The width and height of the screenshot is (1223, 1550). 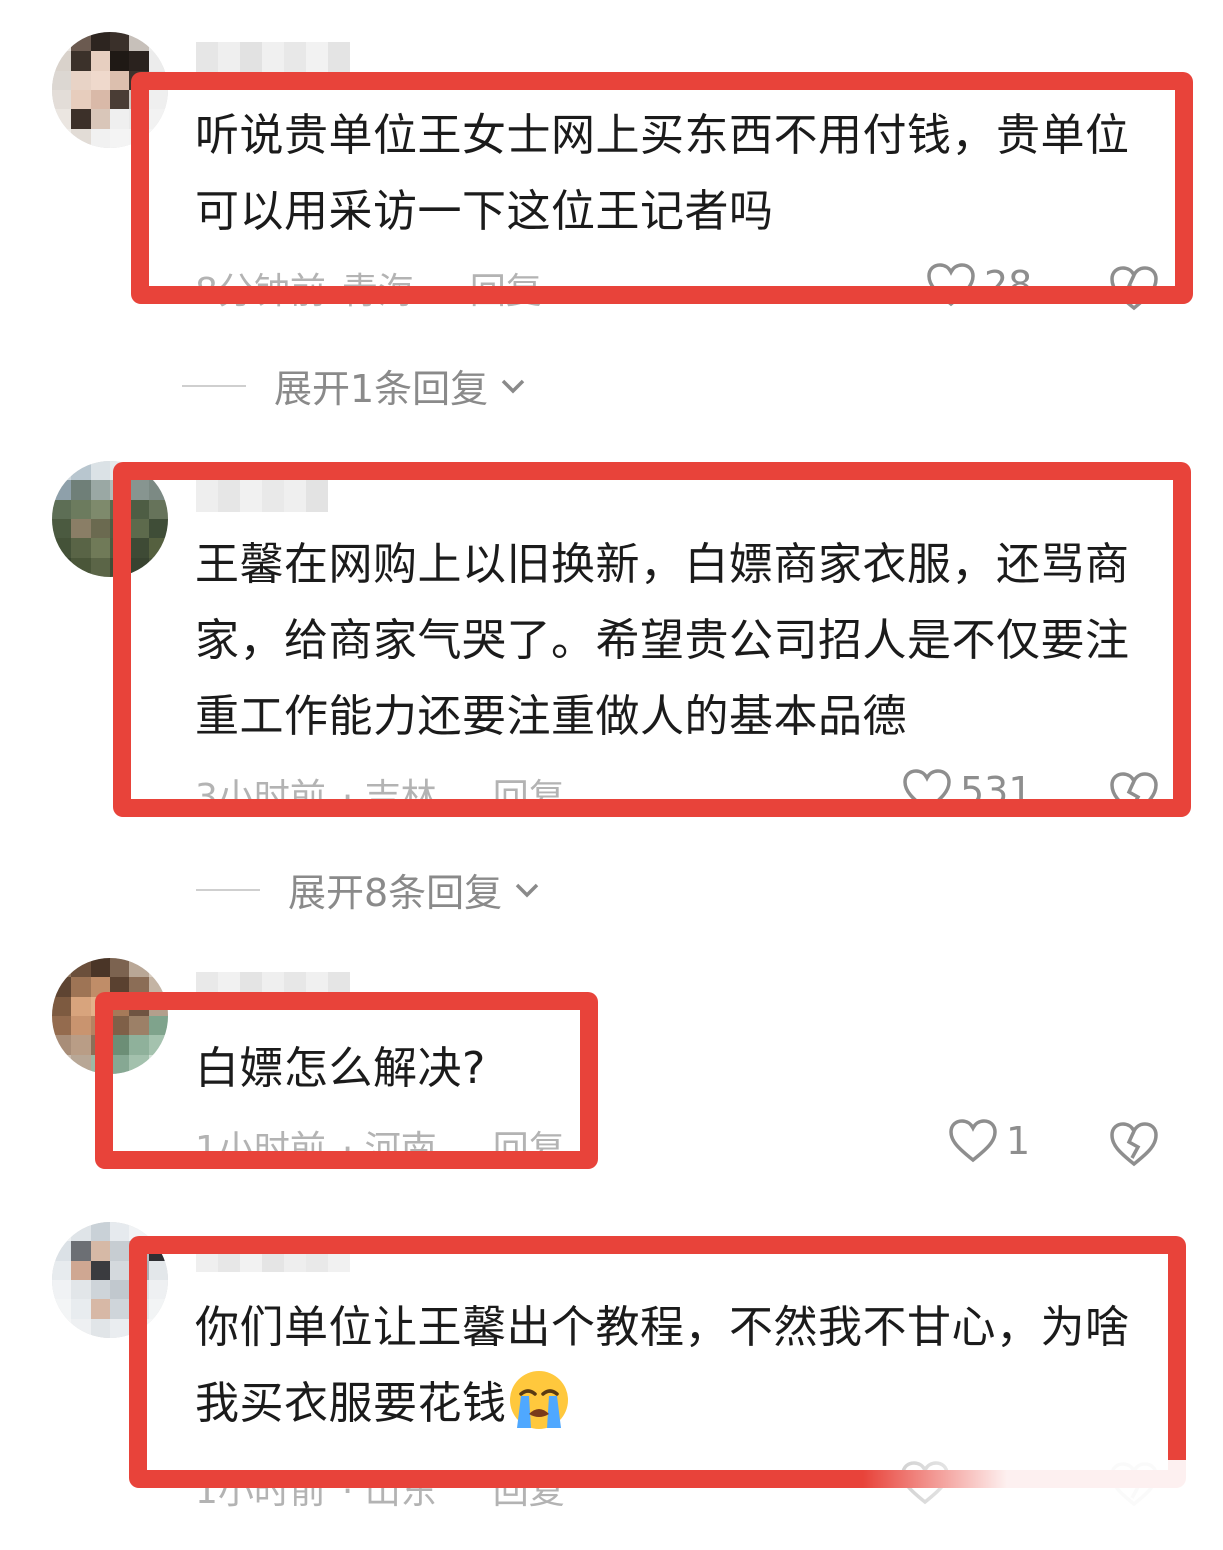 I want to click on comment-time: 3小时前, so click(x=260, y=797).